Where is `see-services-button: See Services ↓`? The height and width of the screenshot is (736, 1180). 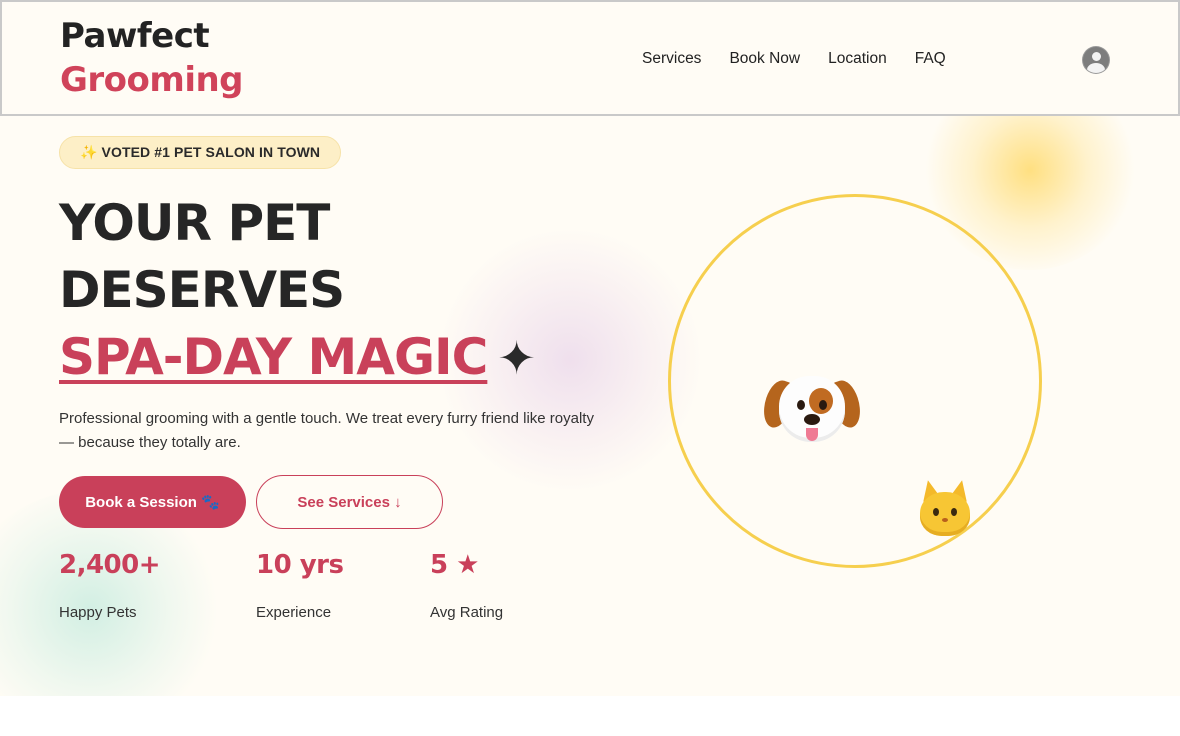
see-services-button: See Services ↓ is located at coordinates (349, 502).